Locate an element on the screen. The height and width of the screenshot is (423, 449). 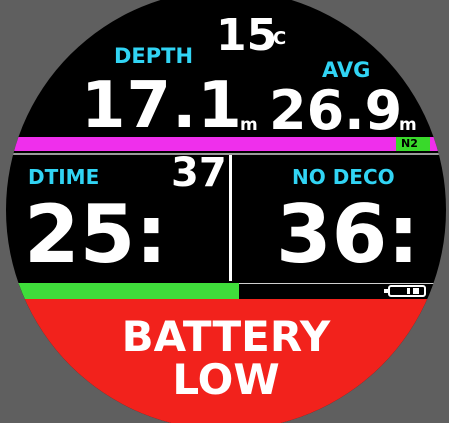
gas-label: N2 is located at coordinates (409, 143).